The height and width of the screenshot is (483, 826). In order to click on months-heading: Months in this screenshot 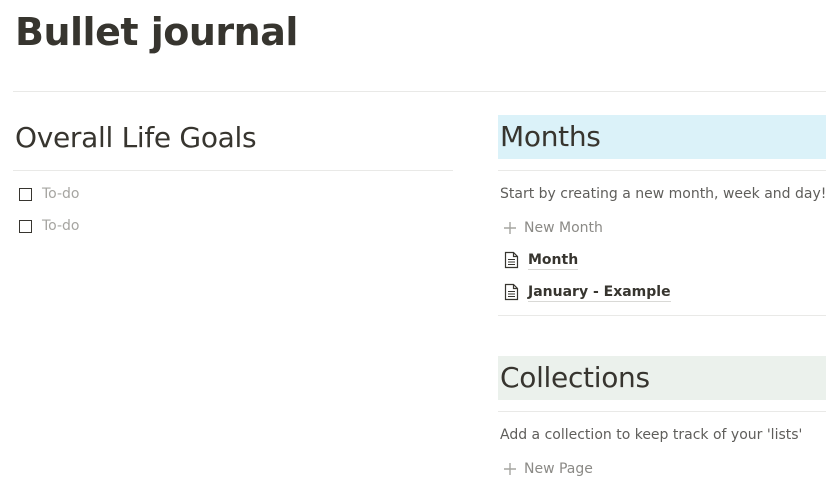, I will do `click(662, 137)`.